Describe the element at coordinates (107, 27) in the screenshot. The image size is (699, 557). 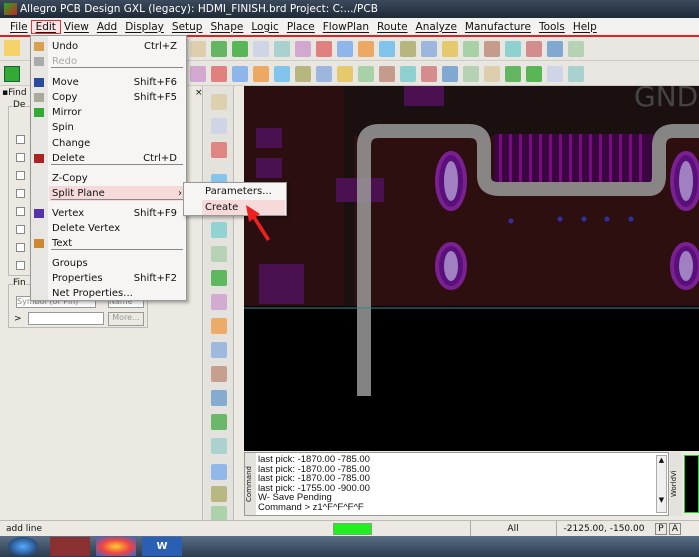
I see `menu-add: Add` at that location.